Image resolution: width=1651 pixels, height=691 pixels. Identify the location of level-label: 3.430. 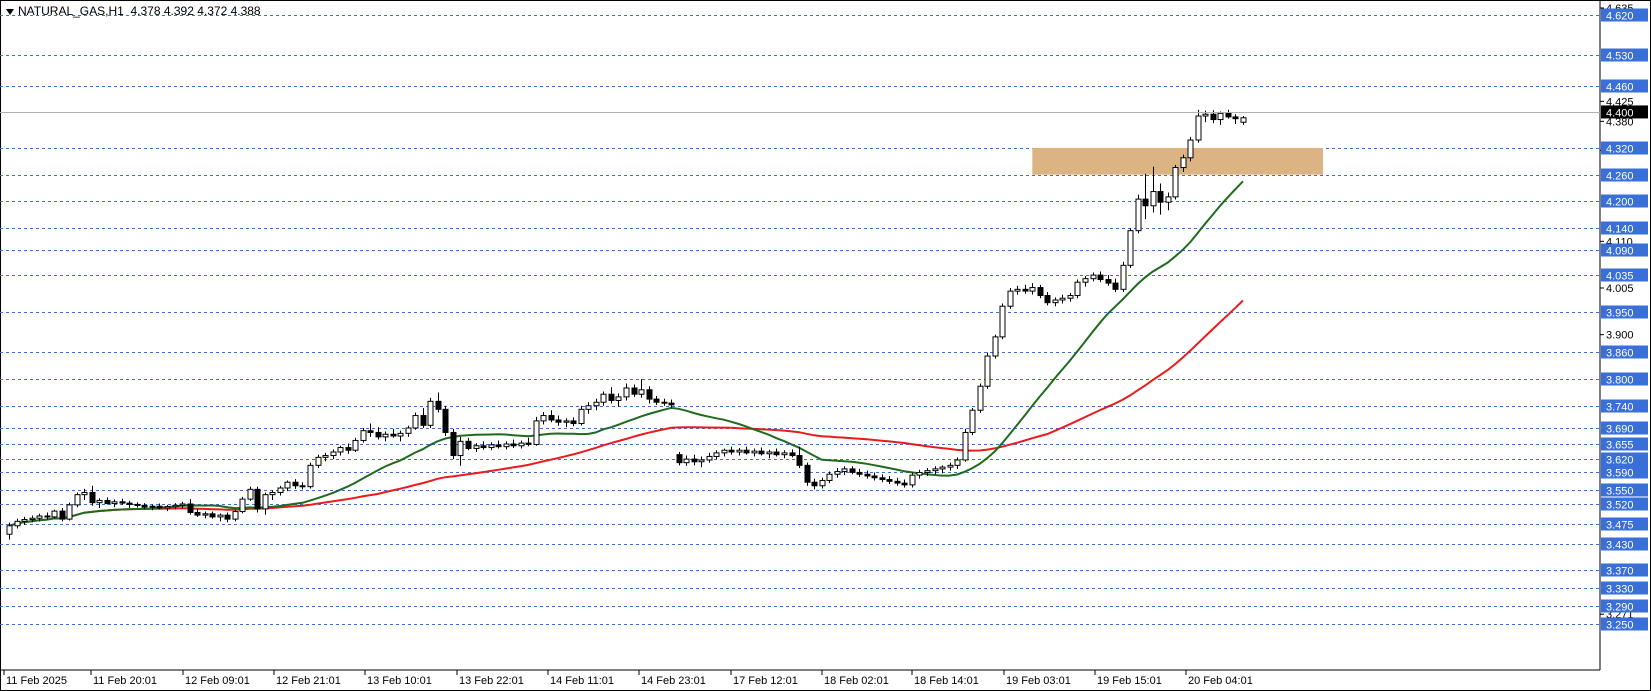
(1620, 546).